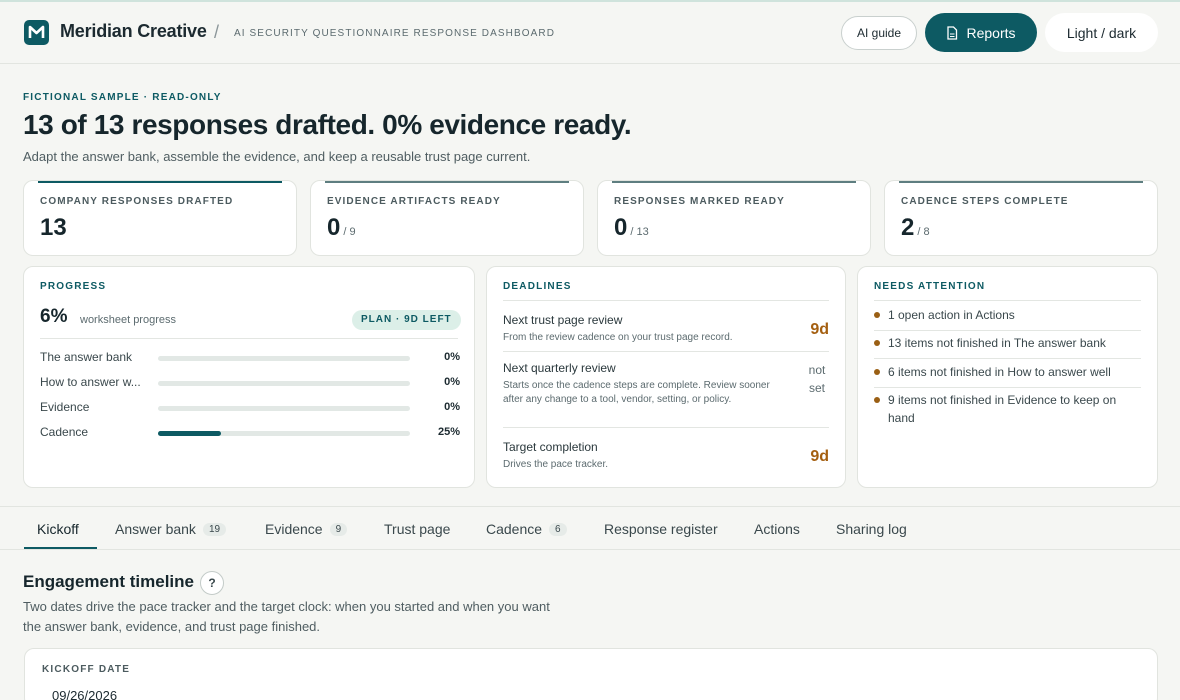 This screenshot has height=700, width=1180. I want to click on deadline-title: Next quarterly review, so click(559, 368).